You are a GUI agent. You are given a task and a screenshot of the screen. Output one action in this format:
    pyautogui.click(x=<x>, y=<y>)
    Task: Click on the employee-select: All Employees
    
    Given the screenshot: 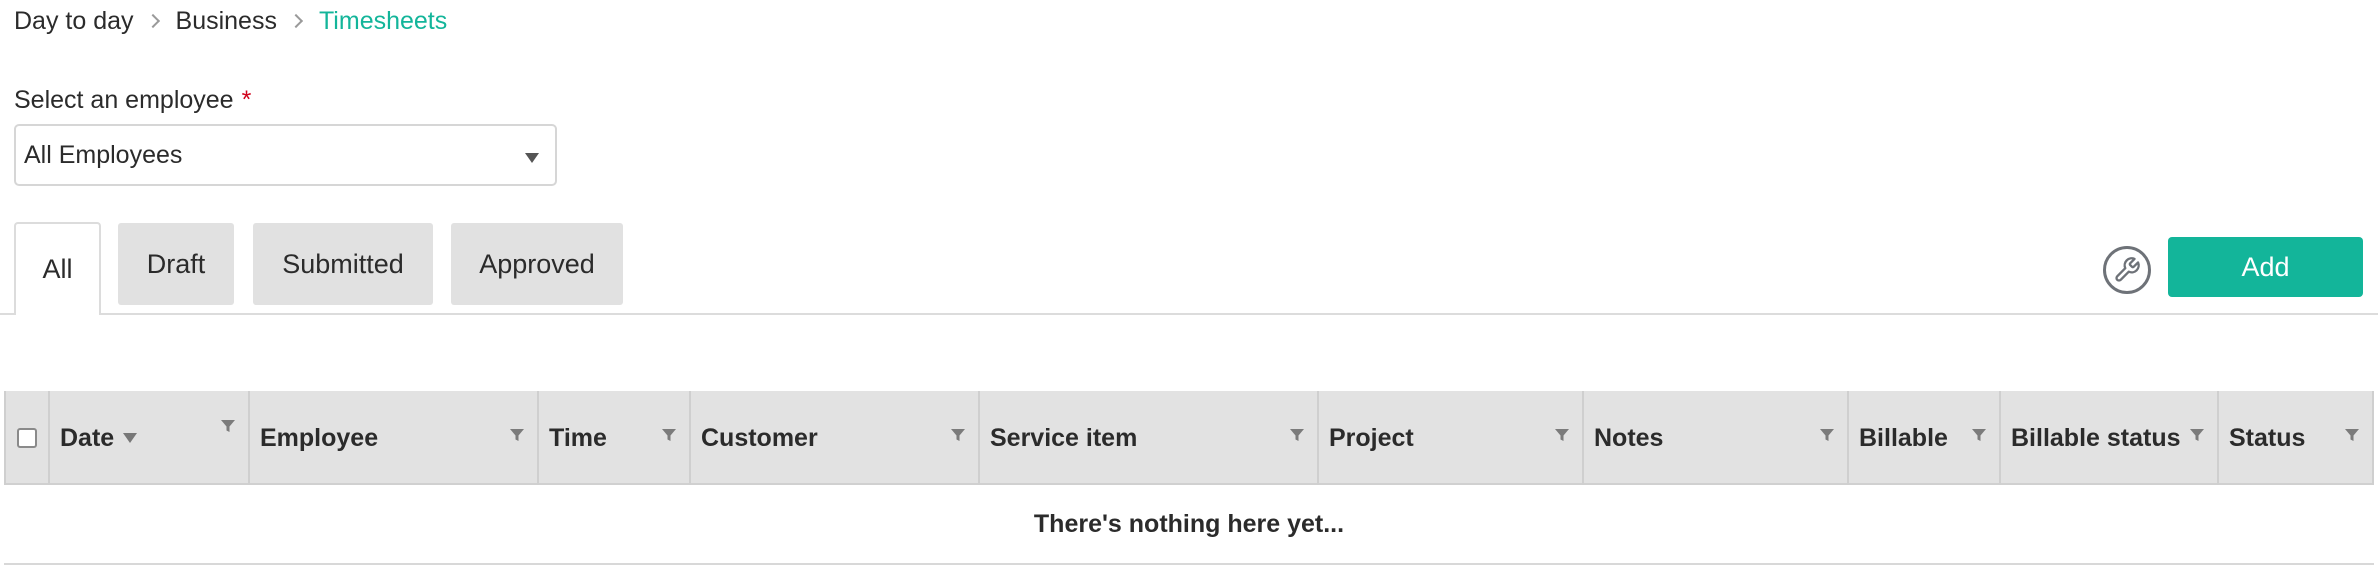 What is the action you would take?
    pyautogui.click(x=285, y=155)
    